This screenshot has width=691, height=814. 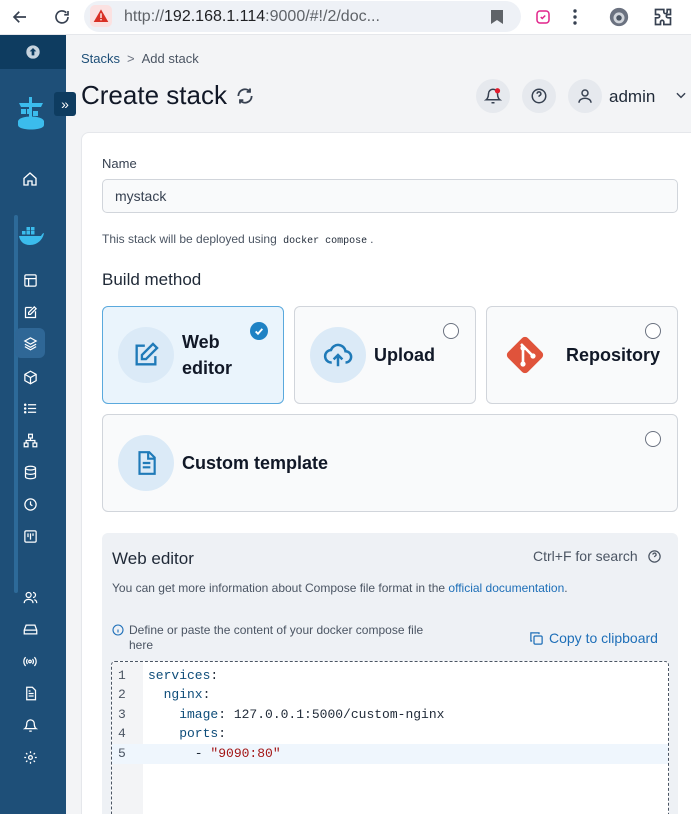 I want to click on menu-dots-icon, so click(x=575, y=17).